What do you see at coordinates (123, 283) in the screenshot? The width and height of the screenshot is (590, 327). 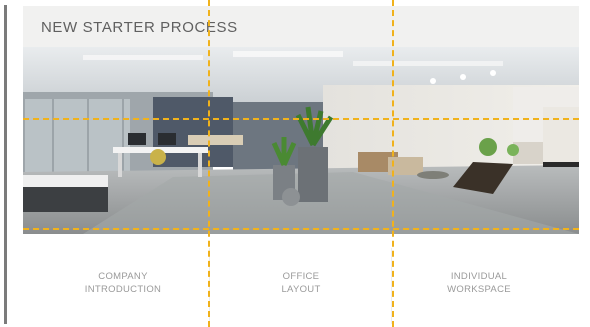 I see `step-company-introduction: COMPANY INTRODUCTION` at bounding box center [123, 283].